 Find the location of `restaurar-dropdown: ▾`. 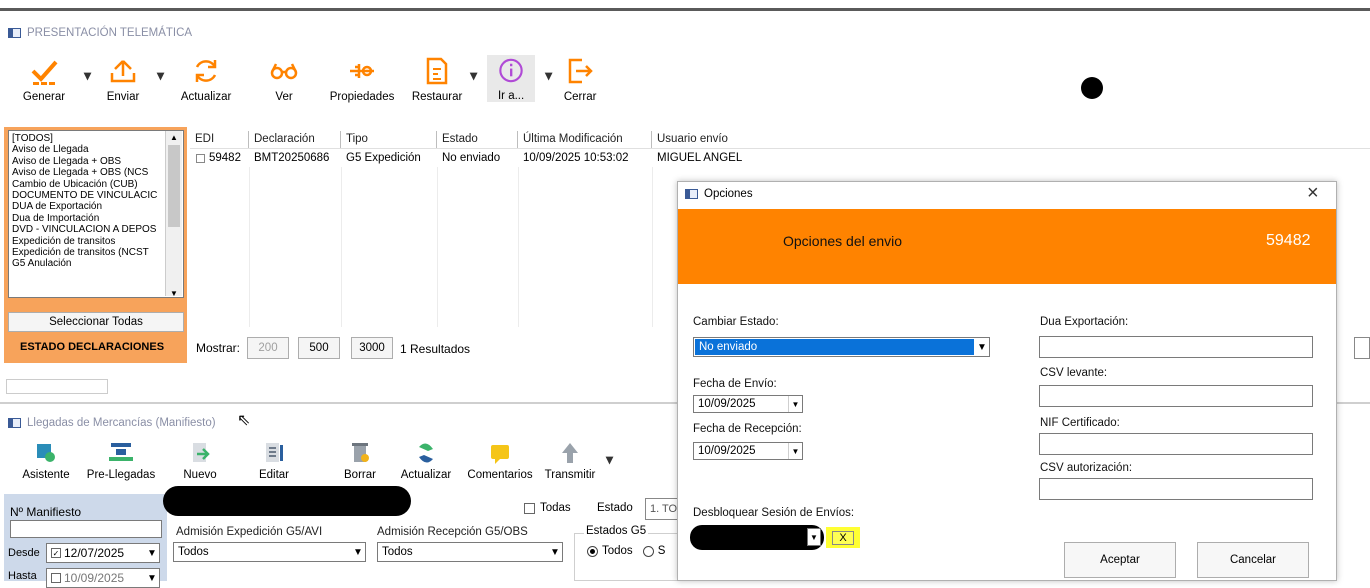

restaurar-dropdown: ▾ is located at coordinates (473, 75).